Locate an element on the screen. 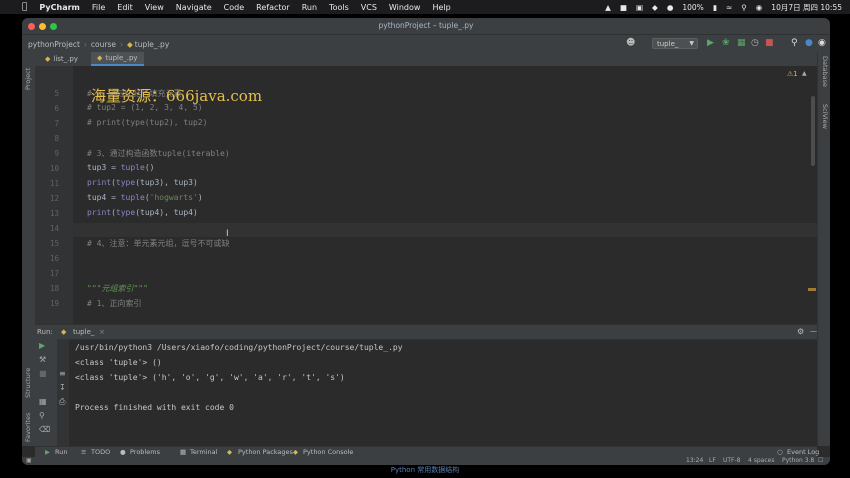 Image resolution: width=850 pixels, height=478 pixels. wrench-icon: ⚒ is located at coordinates (42, 359).